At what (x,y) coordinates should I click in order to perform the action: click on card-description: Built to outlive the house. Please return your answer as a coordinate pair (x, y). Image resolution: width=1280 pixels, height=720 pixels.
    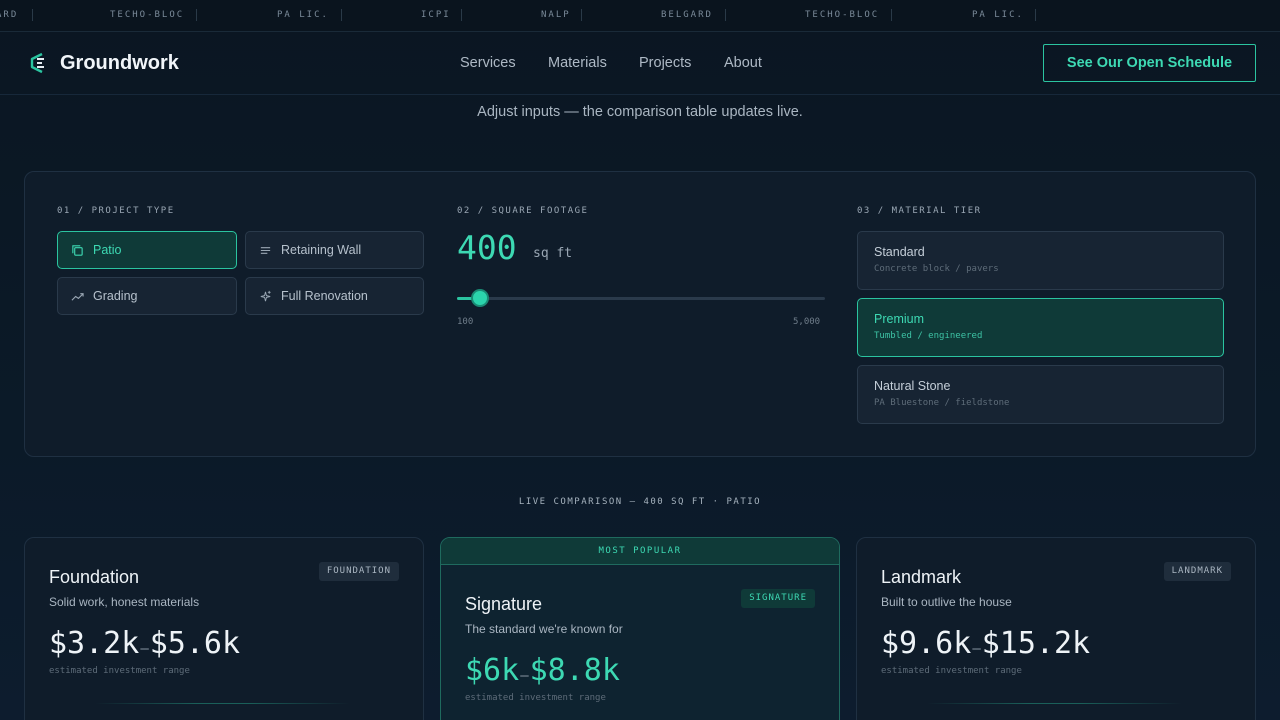
    Looking at the image, I should click on (946, 602).